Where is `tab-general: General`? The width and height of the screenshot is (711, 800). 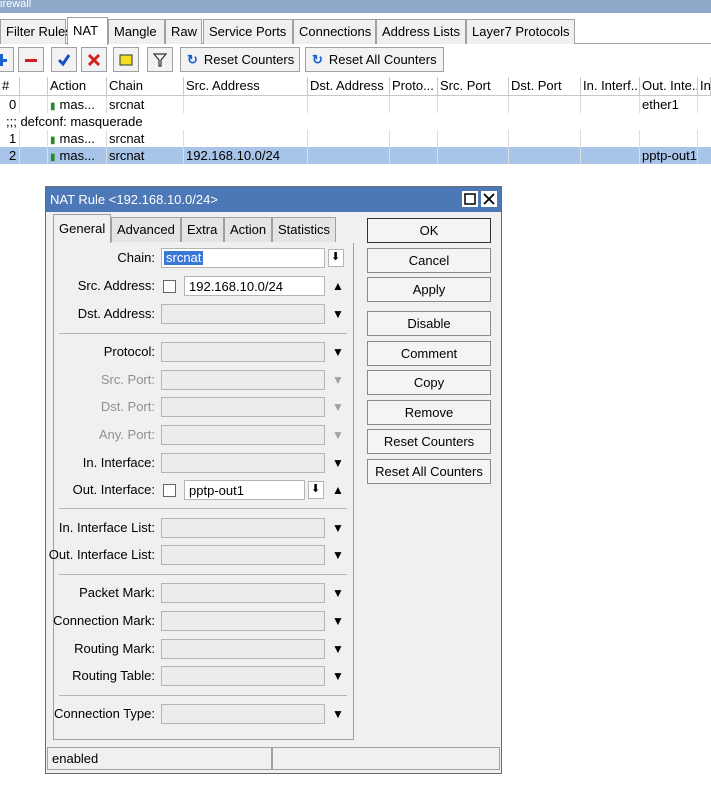
tab-general: General is located at coordinates (82, 228).